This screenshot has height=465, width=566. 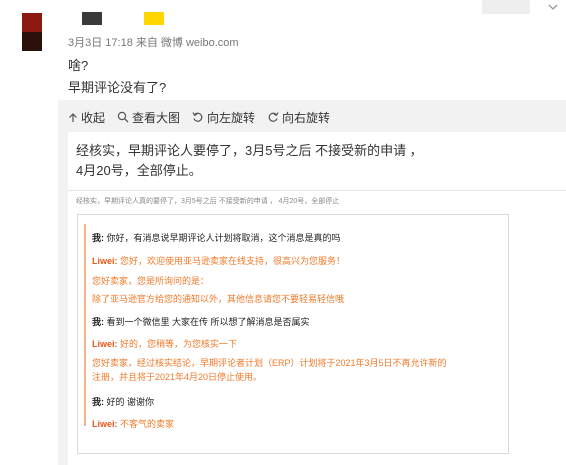 What do you see at coordinates (249, 160) in the screenshot?
I see `image-headline: 经核实，早期评论人要停了，3月5号之后 不接受新的申请 ，4月20号，全部停止。` at bounding box center [249, 160].